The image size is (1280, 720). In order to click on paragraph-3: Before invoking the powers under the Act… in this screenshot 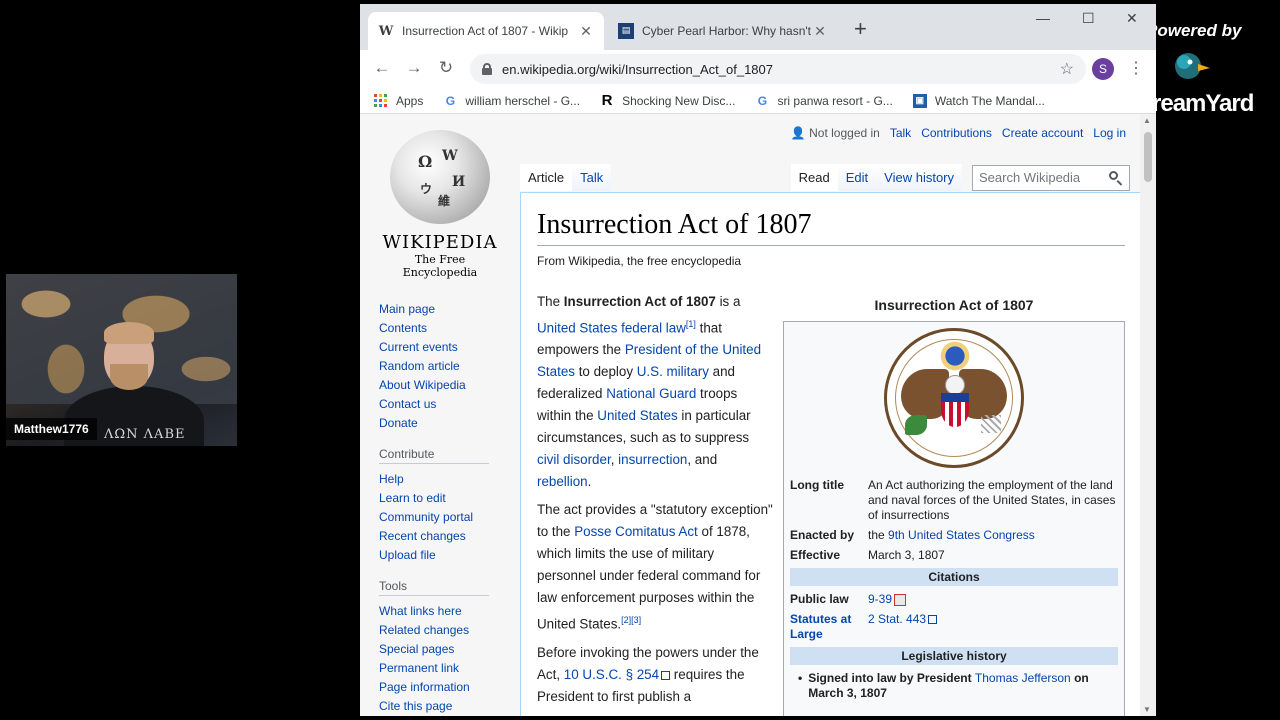, I will do `click(648, 674)`.